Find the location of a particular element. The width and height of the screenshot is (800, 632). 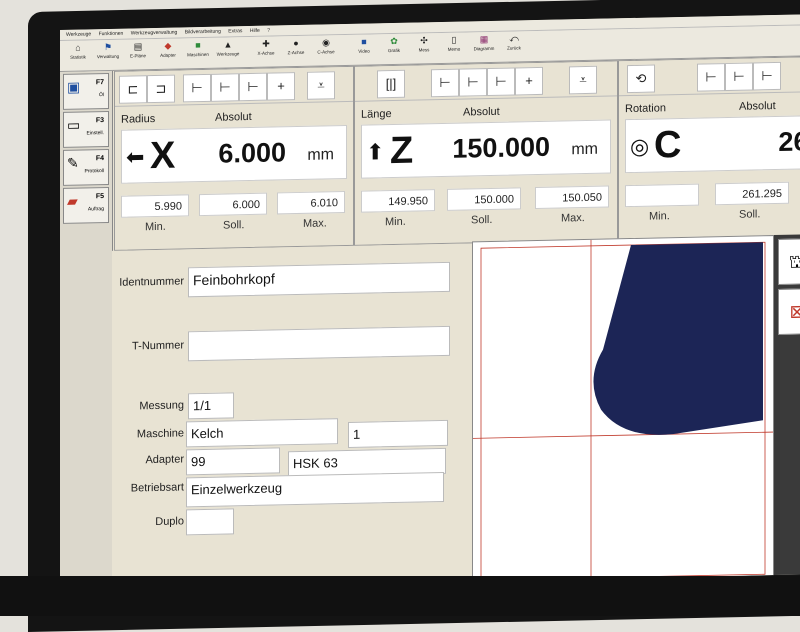

arrow-left-icon: ⬅ is located at coordinates (135, 157).